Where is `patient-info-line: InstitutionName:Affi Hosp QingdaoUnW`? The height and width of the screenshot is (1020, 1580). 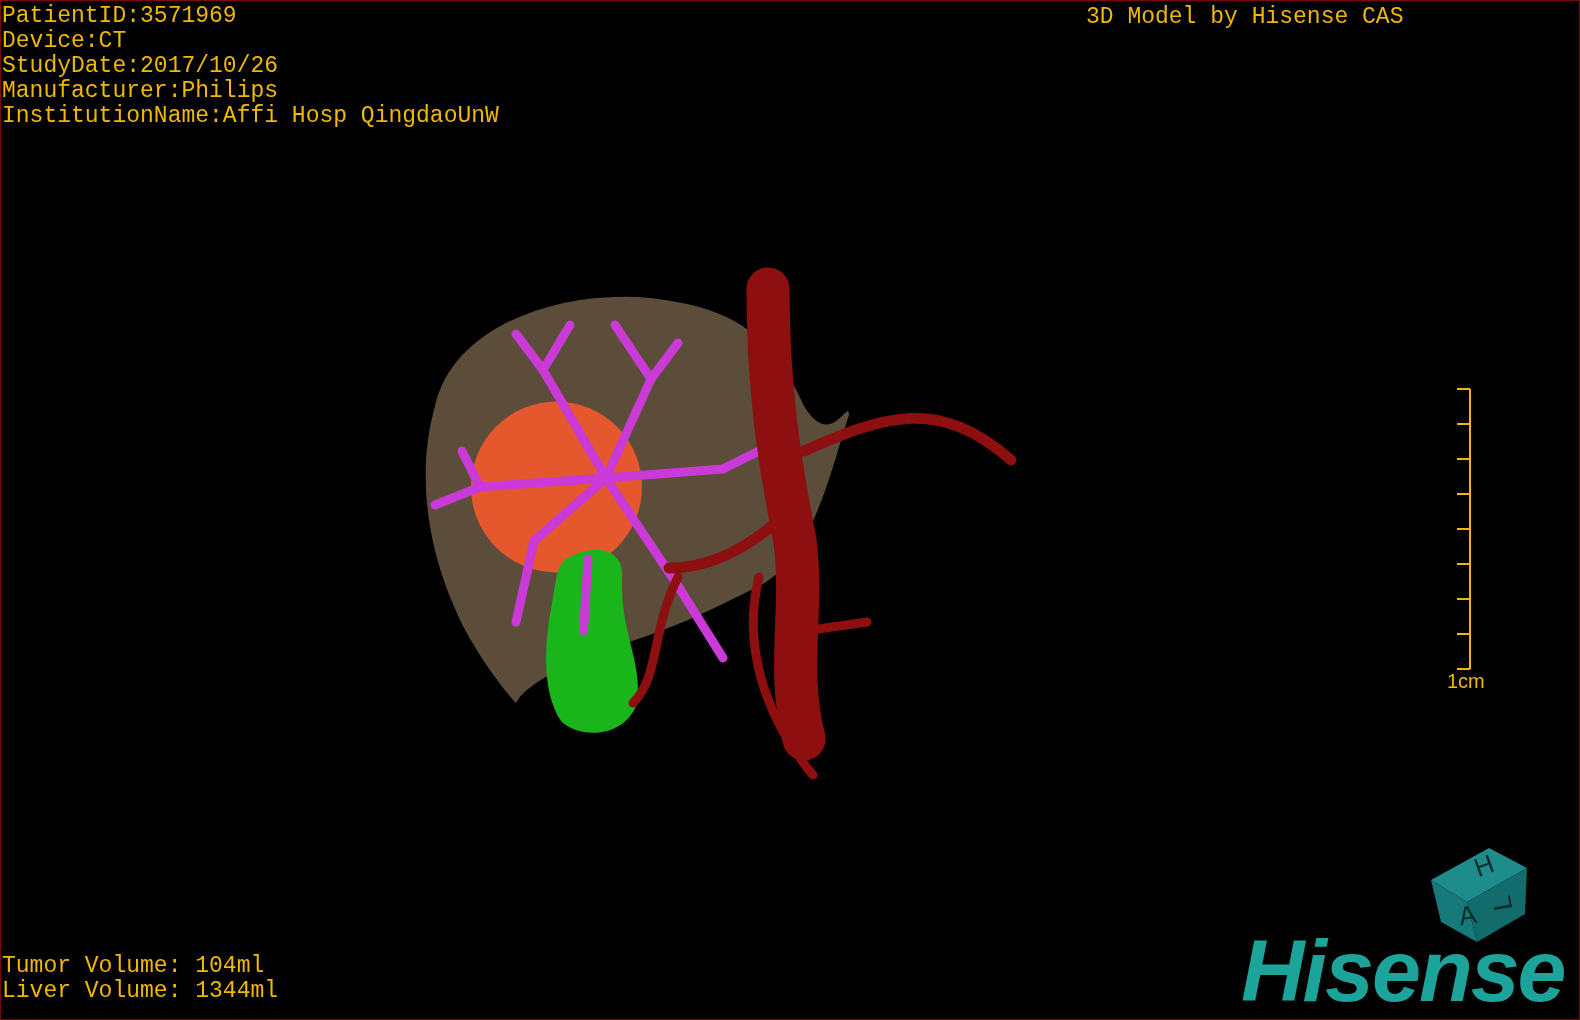 patient-info-line: InstitutionName:Affi Hosp QingdaoUnW is located at coordinates (250, 116).